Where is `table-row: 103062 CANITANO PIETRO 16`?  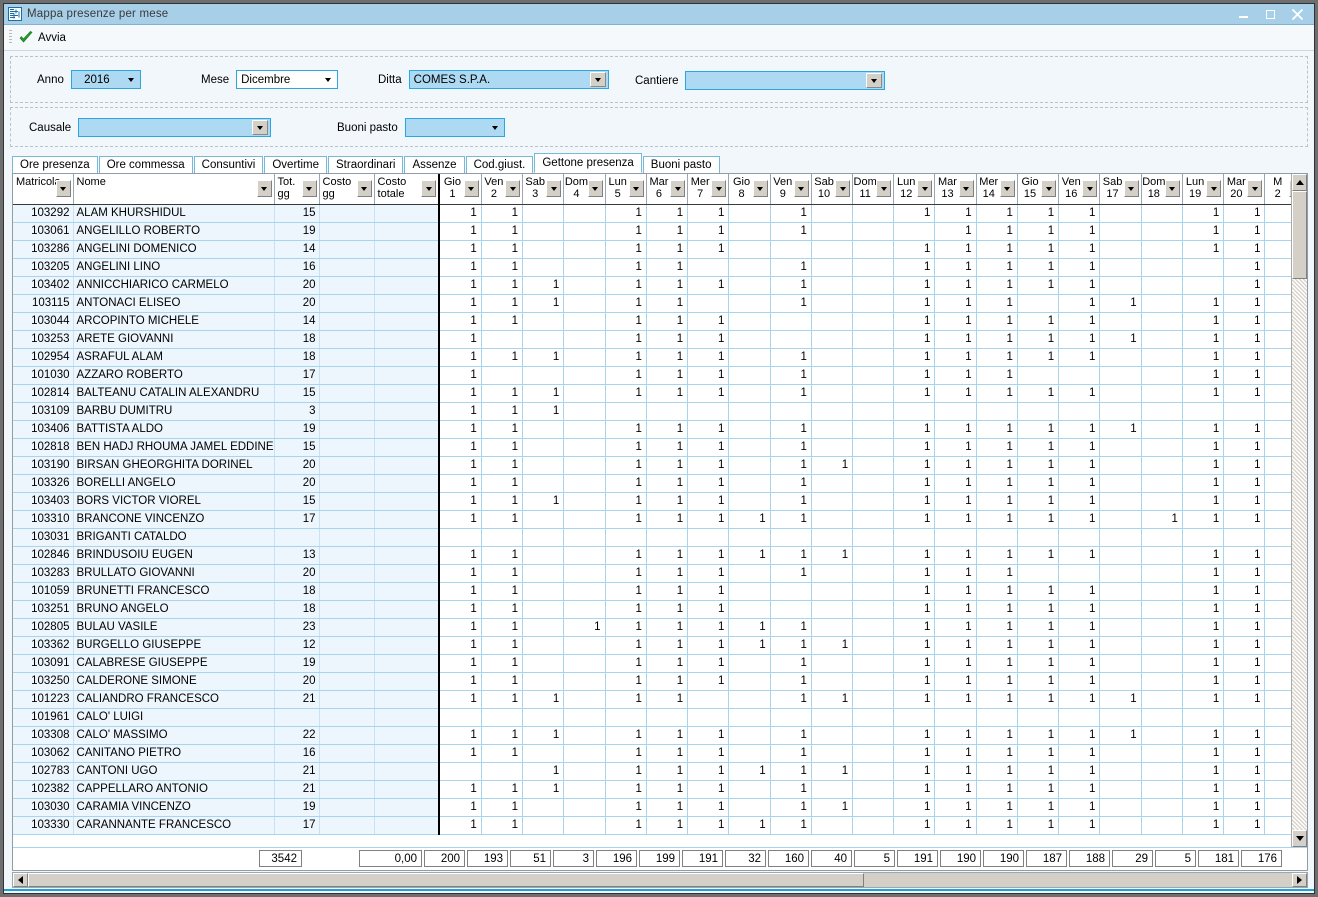 table-row: 103062 CANITANO PIETRO 16 is located at coordinates (227, 753).